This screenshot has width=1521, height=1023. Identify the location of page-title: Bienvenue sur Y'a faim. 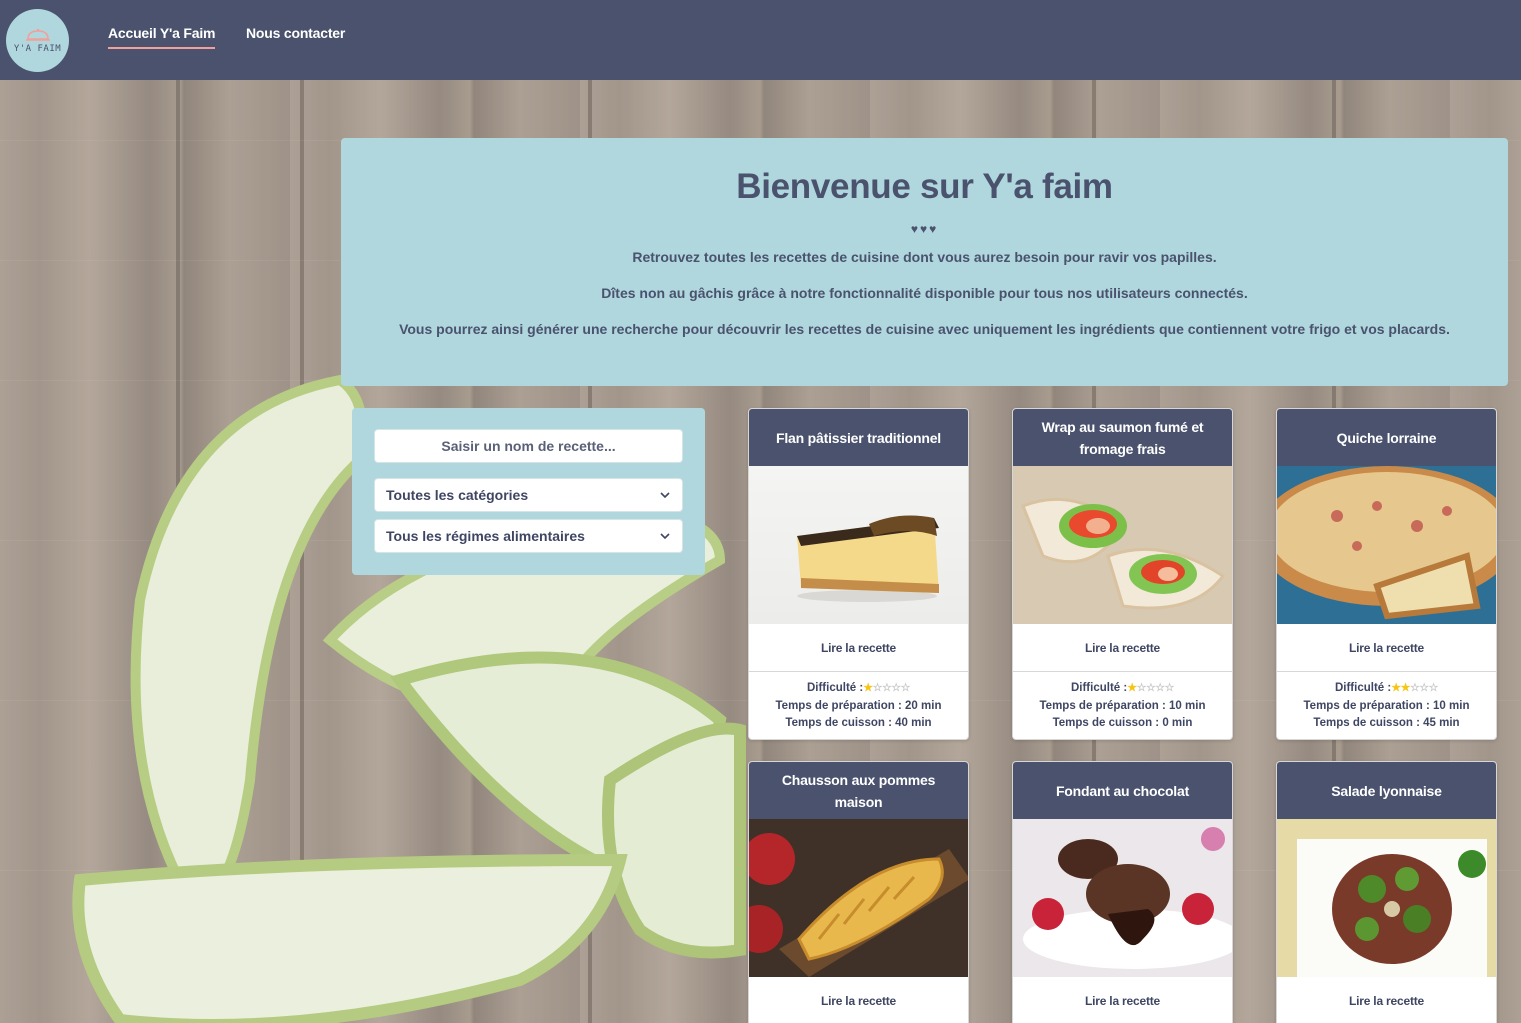
(924, 186).